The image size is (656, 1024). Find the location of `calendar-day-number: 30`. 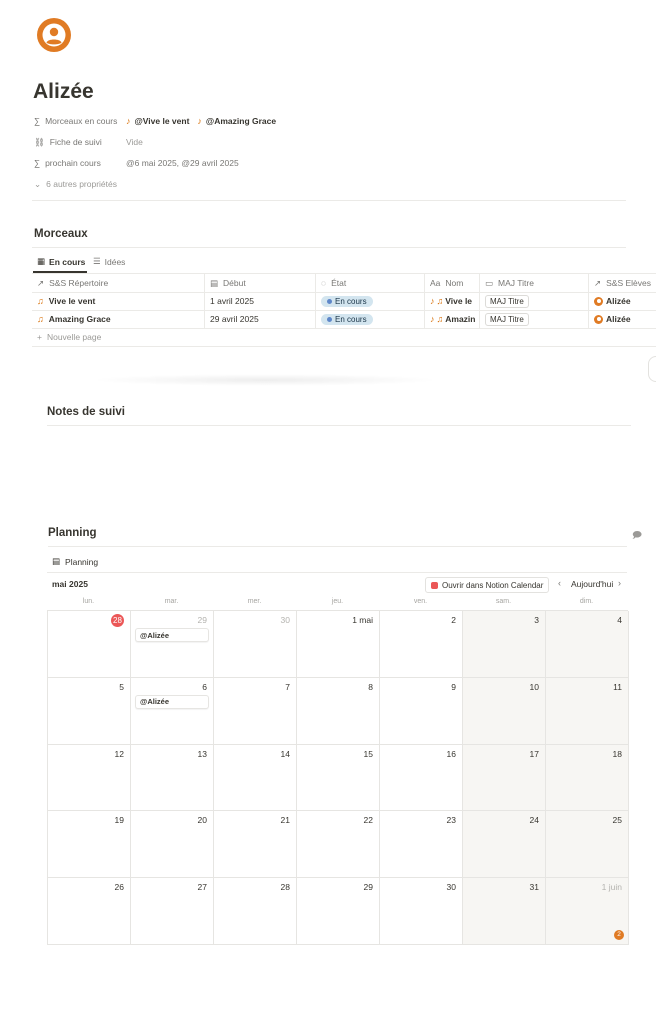

calendar-day-number: 30 is located at coordinates (285, 620).